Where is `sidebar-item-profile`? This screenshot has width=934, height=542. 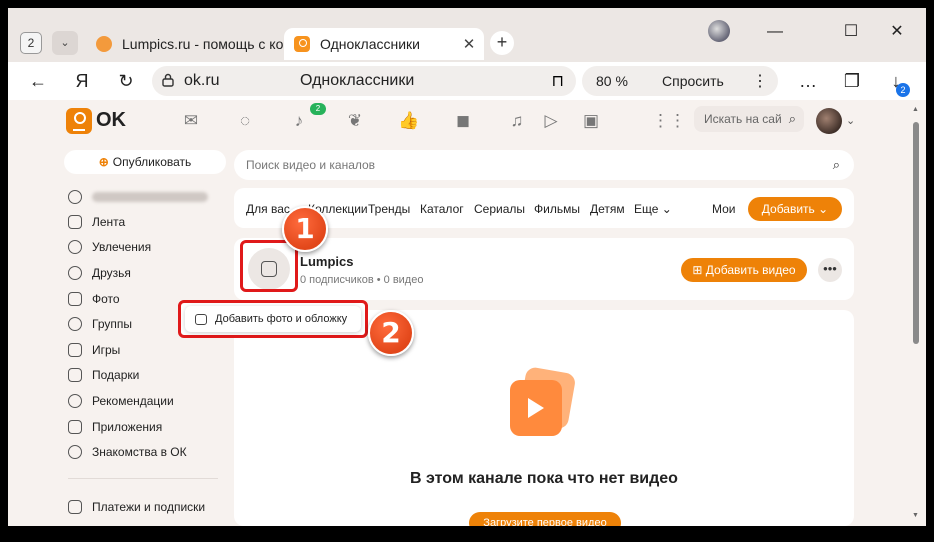
sidebar-item-profile is located at coordinates (138, 197).